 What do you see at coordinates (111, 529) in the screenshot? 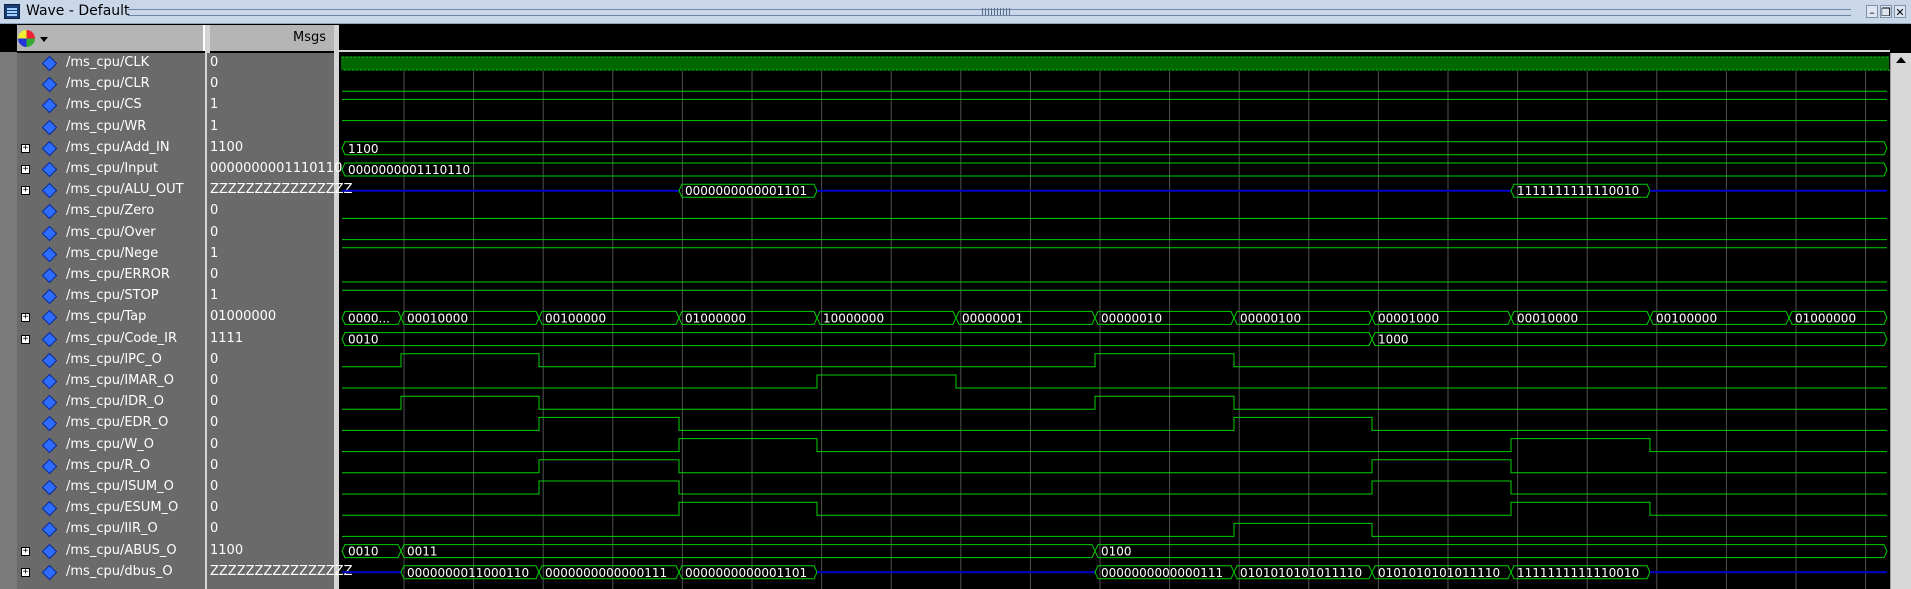
I see `signal-row: /ms_cpu/IIR_O` at bounding box center [111, 529].